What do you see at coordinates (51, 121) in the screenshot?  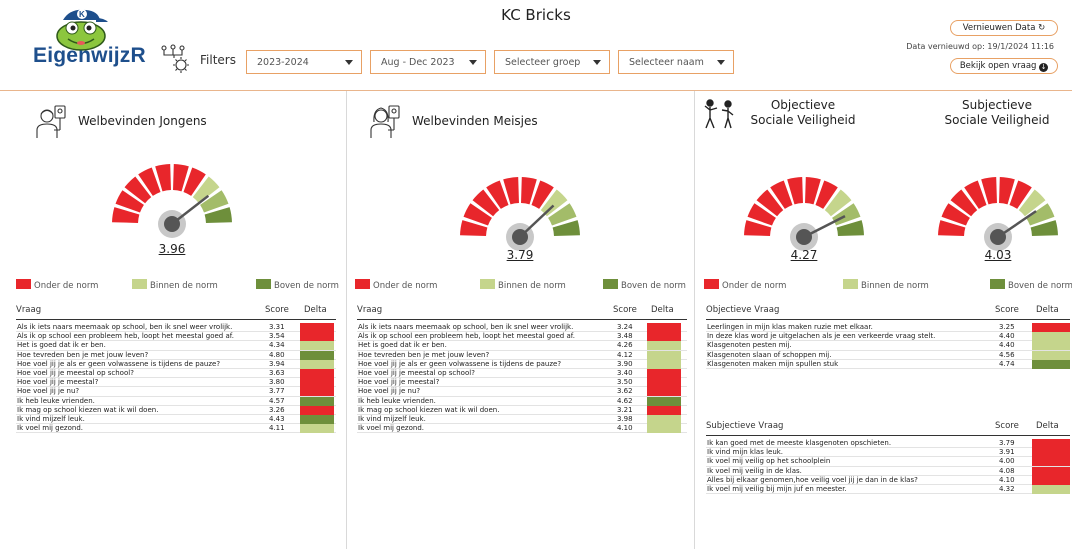 I see `boy-person-icon` at bounding box center [51, 121].